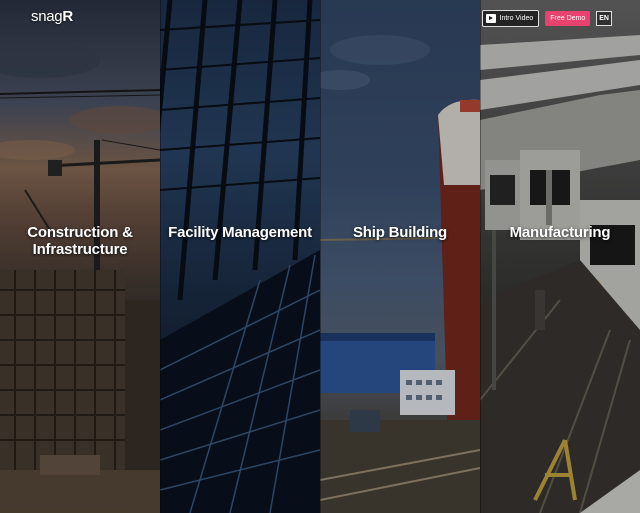 Image resolution: width=640 pixels, height=513 pixels. I want to click on label-line: Facility Management, so click(240, 232).